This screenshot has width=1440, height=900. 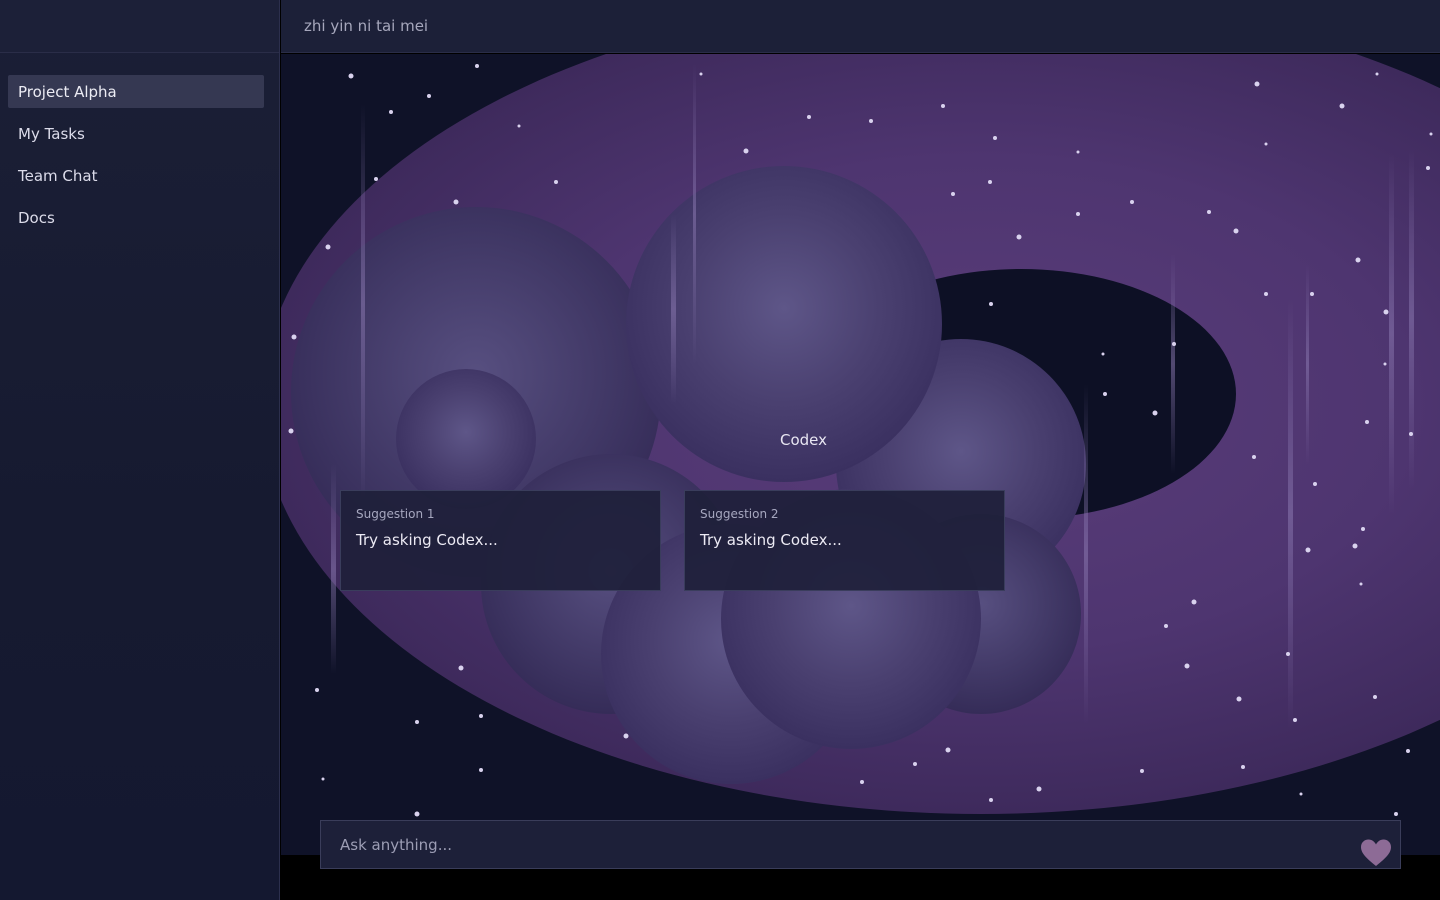 I want to click on ask-input, so click(x=870, y=844).